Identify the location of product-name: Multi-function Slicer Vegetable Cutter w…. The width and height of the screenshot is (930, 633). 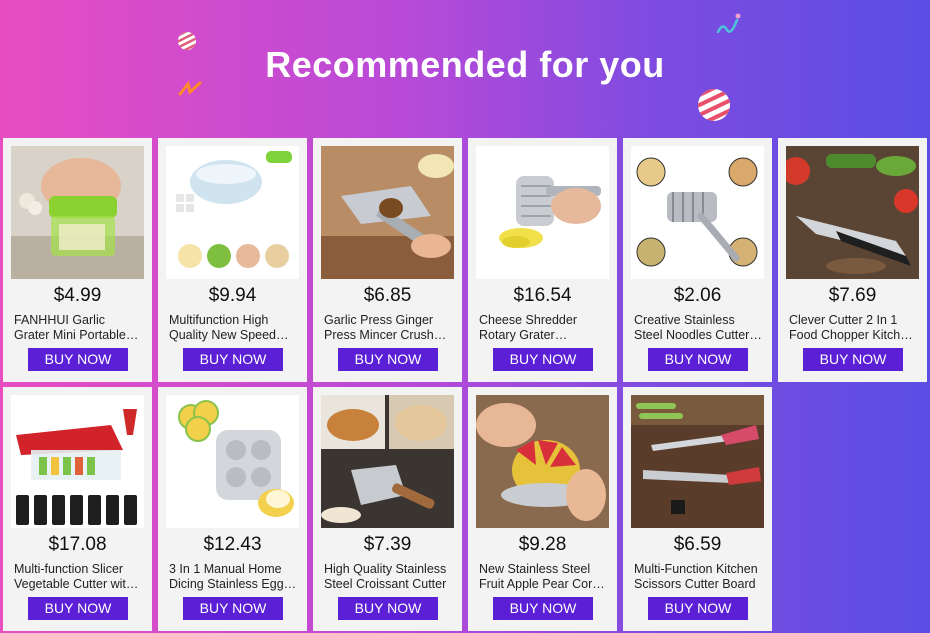
(78, 577).